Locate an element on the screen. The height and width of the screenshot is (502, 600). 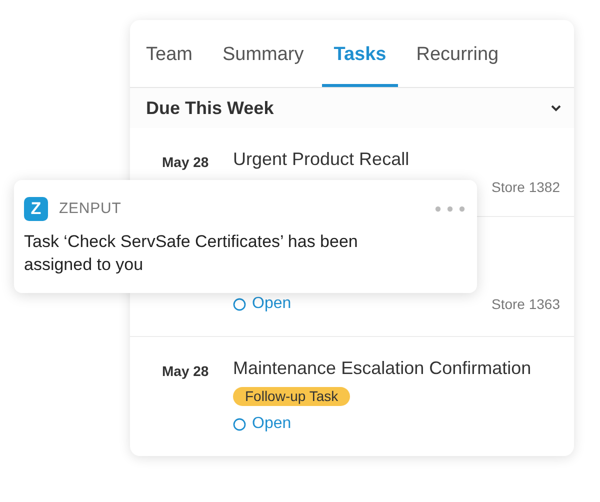
app-logo: Z is located at coordinates (36, 209).